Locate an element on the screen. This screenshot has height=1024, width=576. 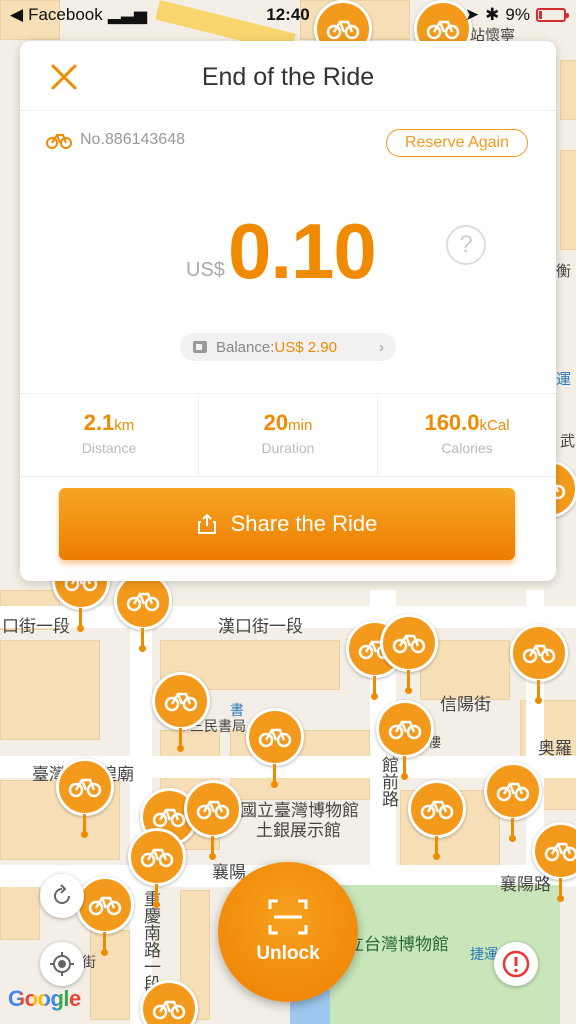
stat-calories: 160.0kCal Calories is located at coordinates (467, 435).